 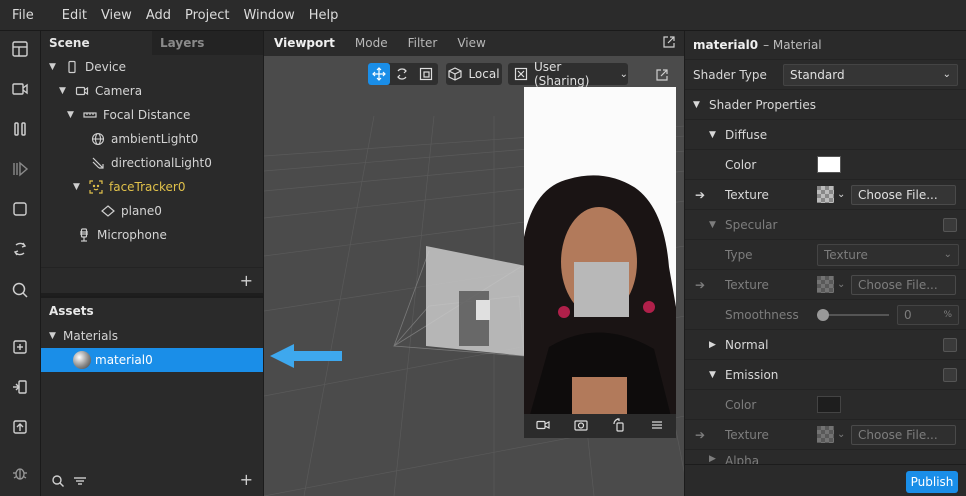 What do you see at coordinates (950, 345) in the screenshot?
I see `normal-checkbox` at bounding box center [950, 345].